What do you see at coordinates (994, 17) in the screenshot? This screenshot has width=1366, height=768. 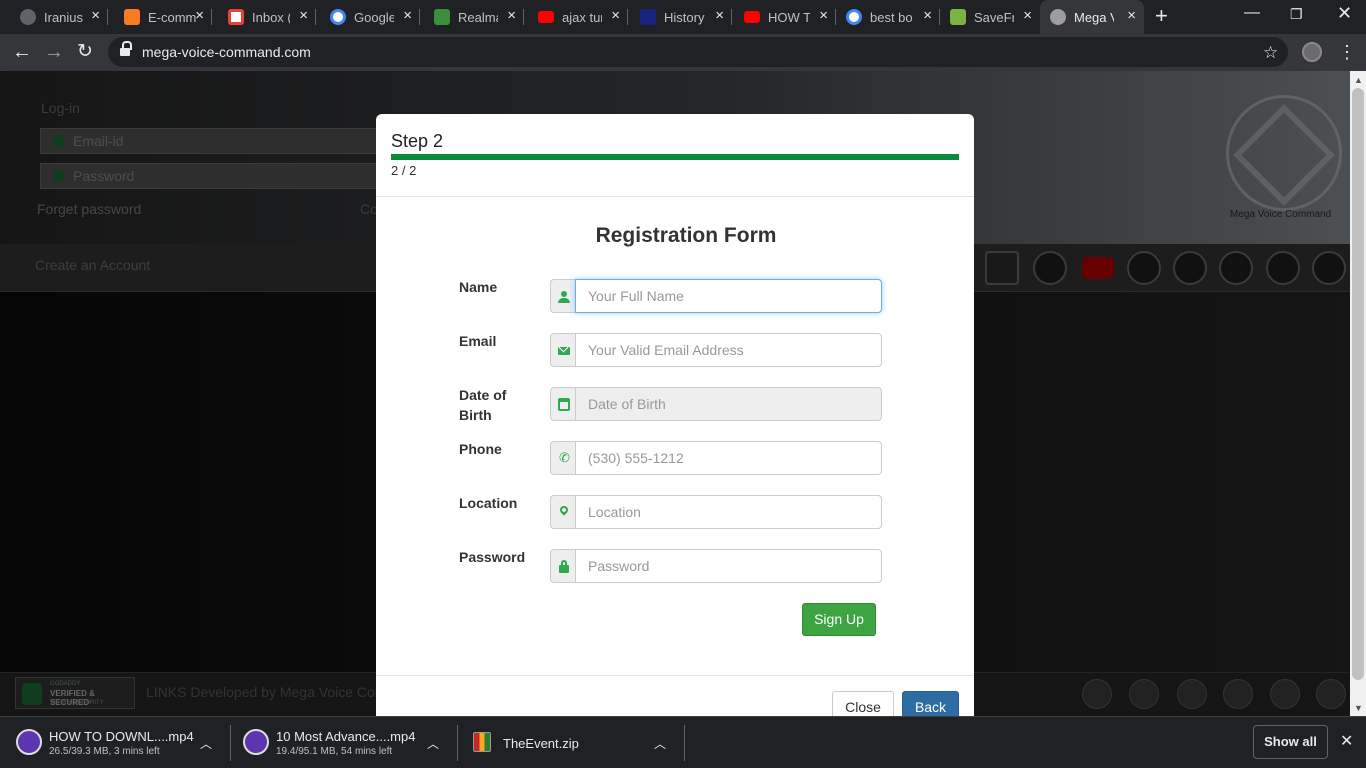 I see `tab-title: SaveFro` at bounding box center [994, 17].